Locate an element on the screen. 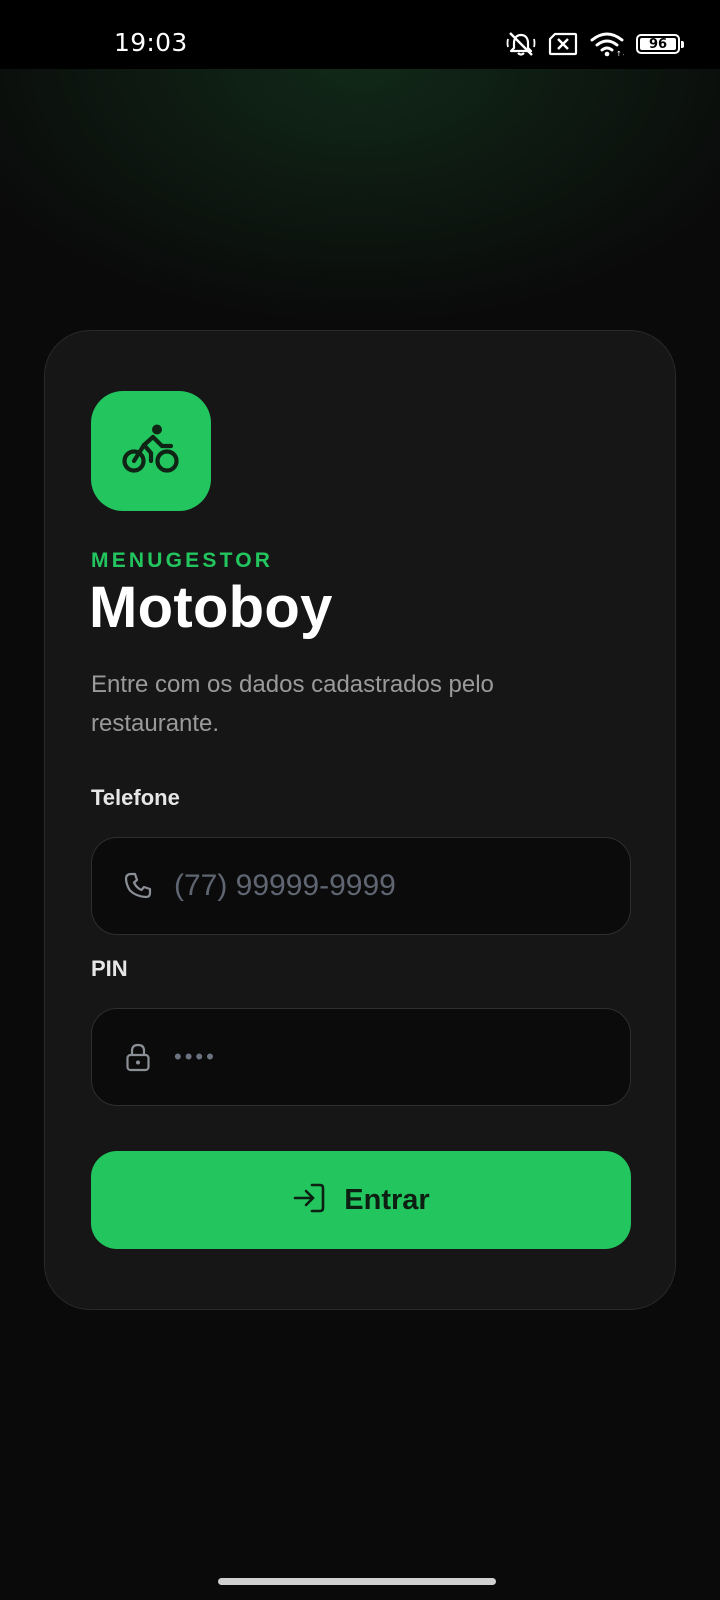 This screenshot has width=720, height=1600. app-logo is located at coordinates (151, 451).